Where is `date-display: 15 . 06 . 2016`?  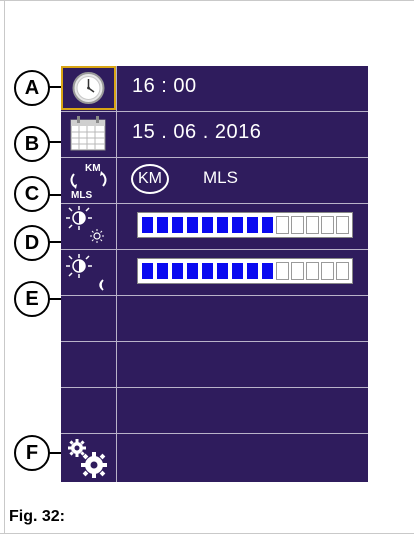
date-display: 15 . 06 . 2016 is located at coordinates (242, 134).